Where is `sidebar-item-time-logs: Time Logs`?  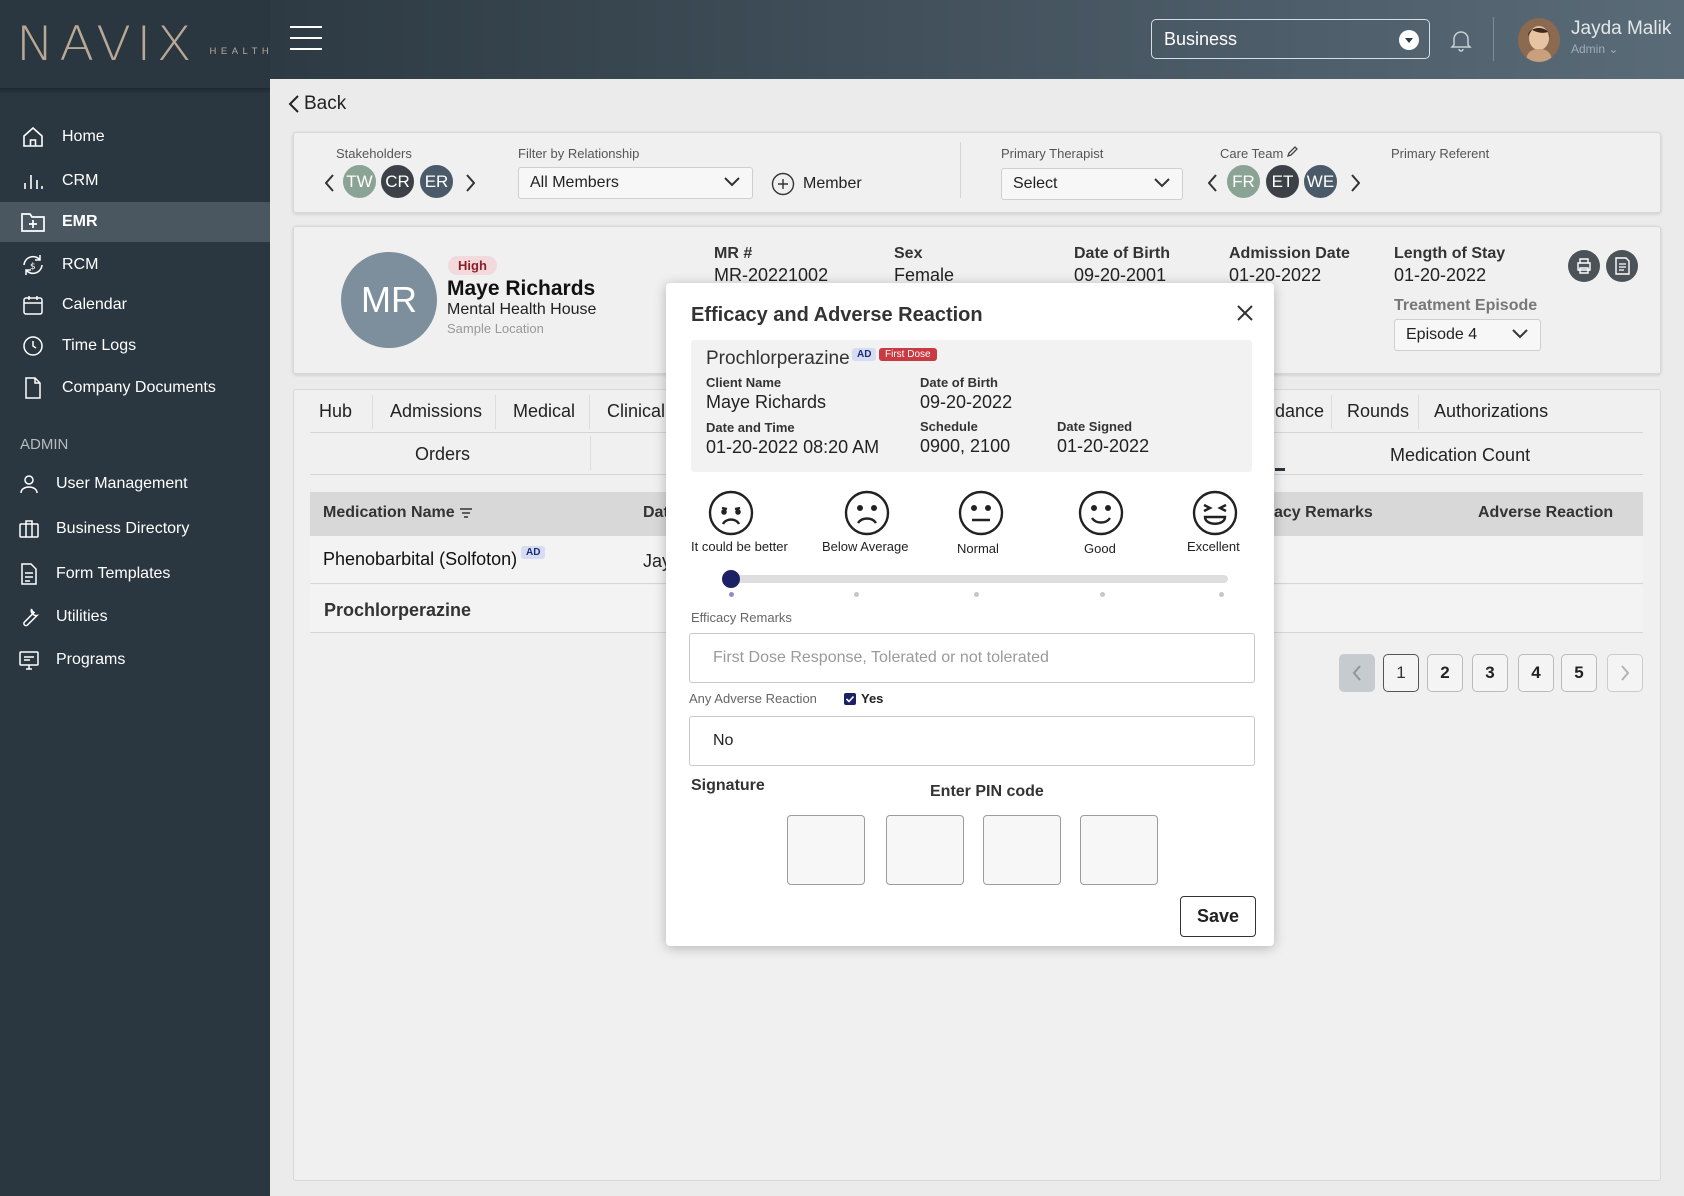 sidebar-item-time-logs: Time Logs is located at coordinates (135, 346).